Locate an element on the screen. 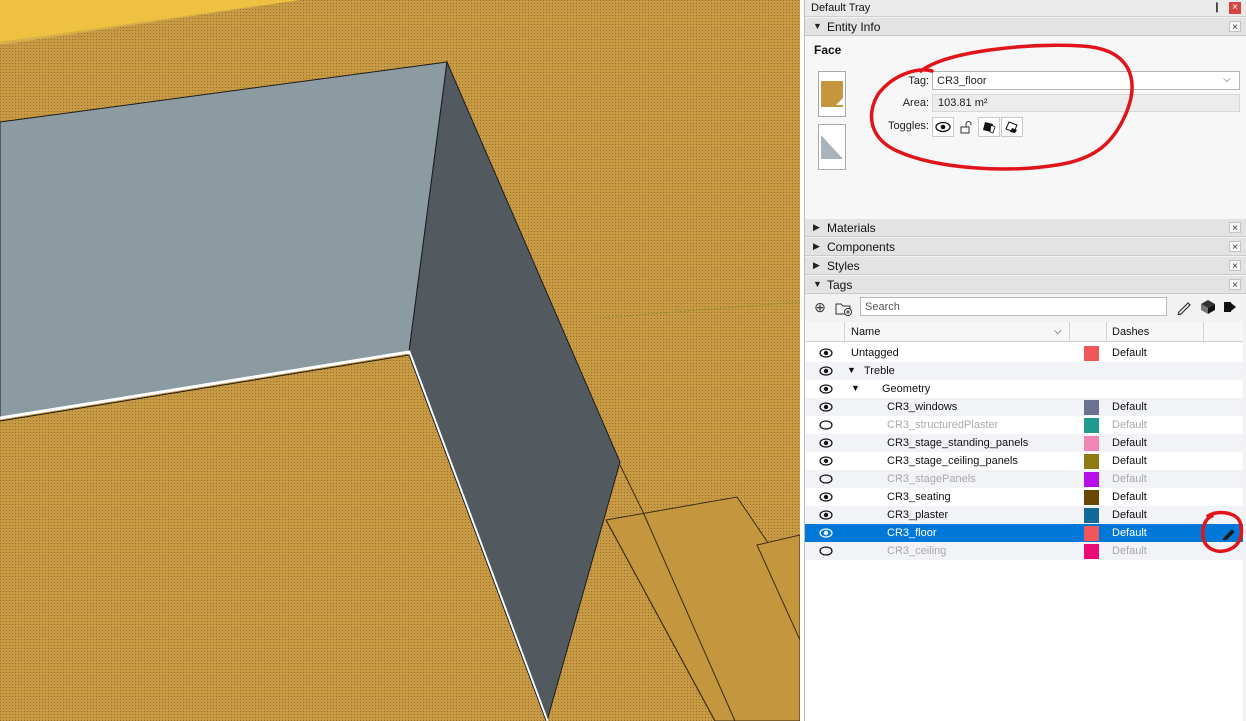  toggle-receive-shadows is located at coordinates (1012, 127).